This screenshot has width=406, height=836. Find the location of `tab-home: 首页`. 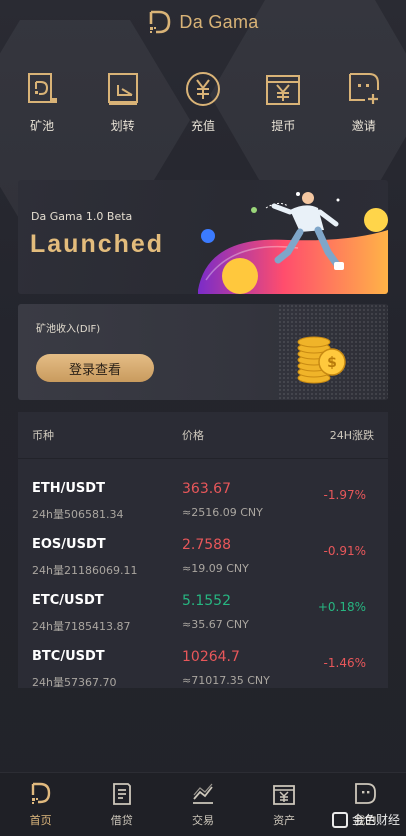

tab-home: 首页 is located at coordinates (41, 808).